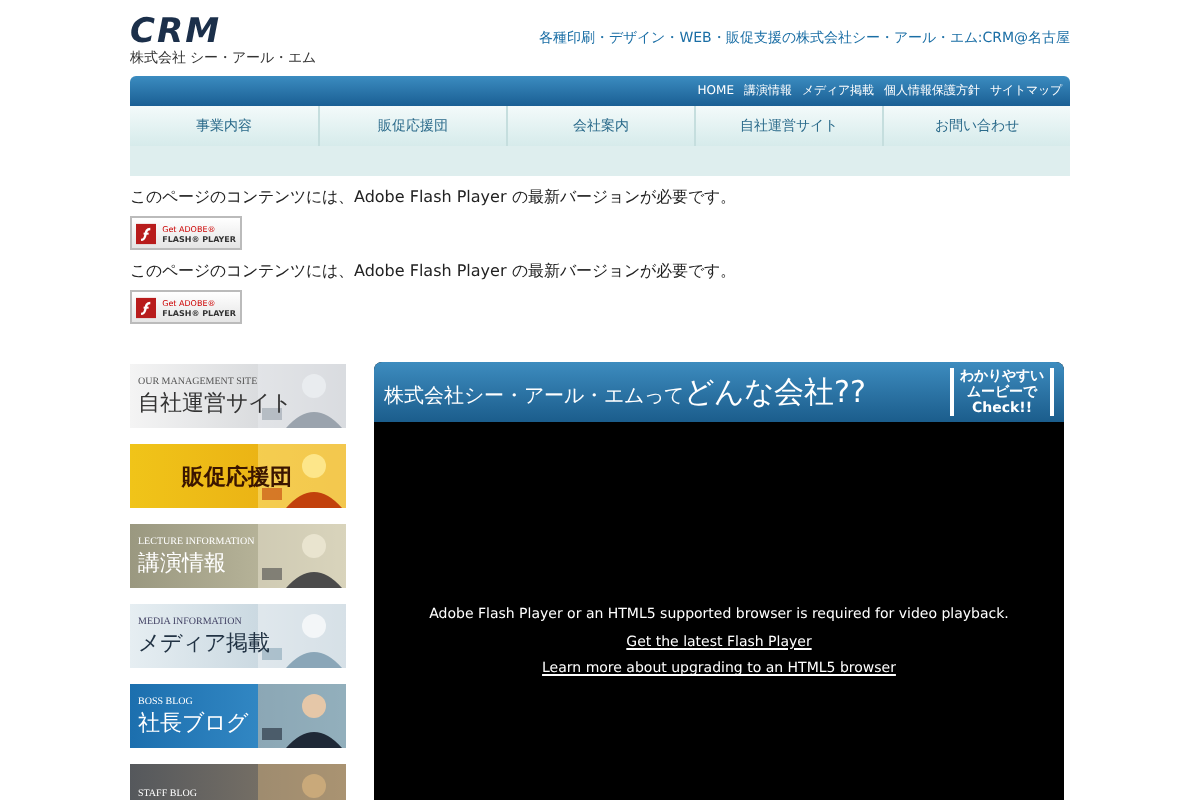 The height and width of the screenshot is (800, 1200). Describe the element at coordinates (223, 33) in the screenshot. I see `logo: CRM` at that location.